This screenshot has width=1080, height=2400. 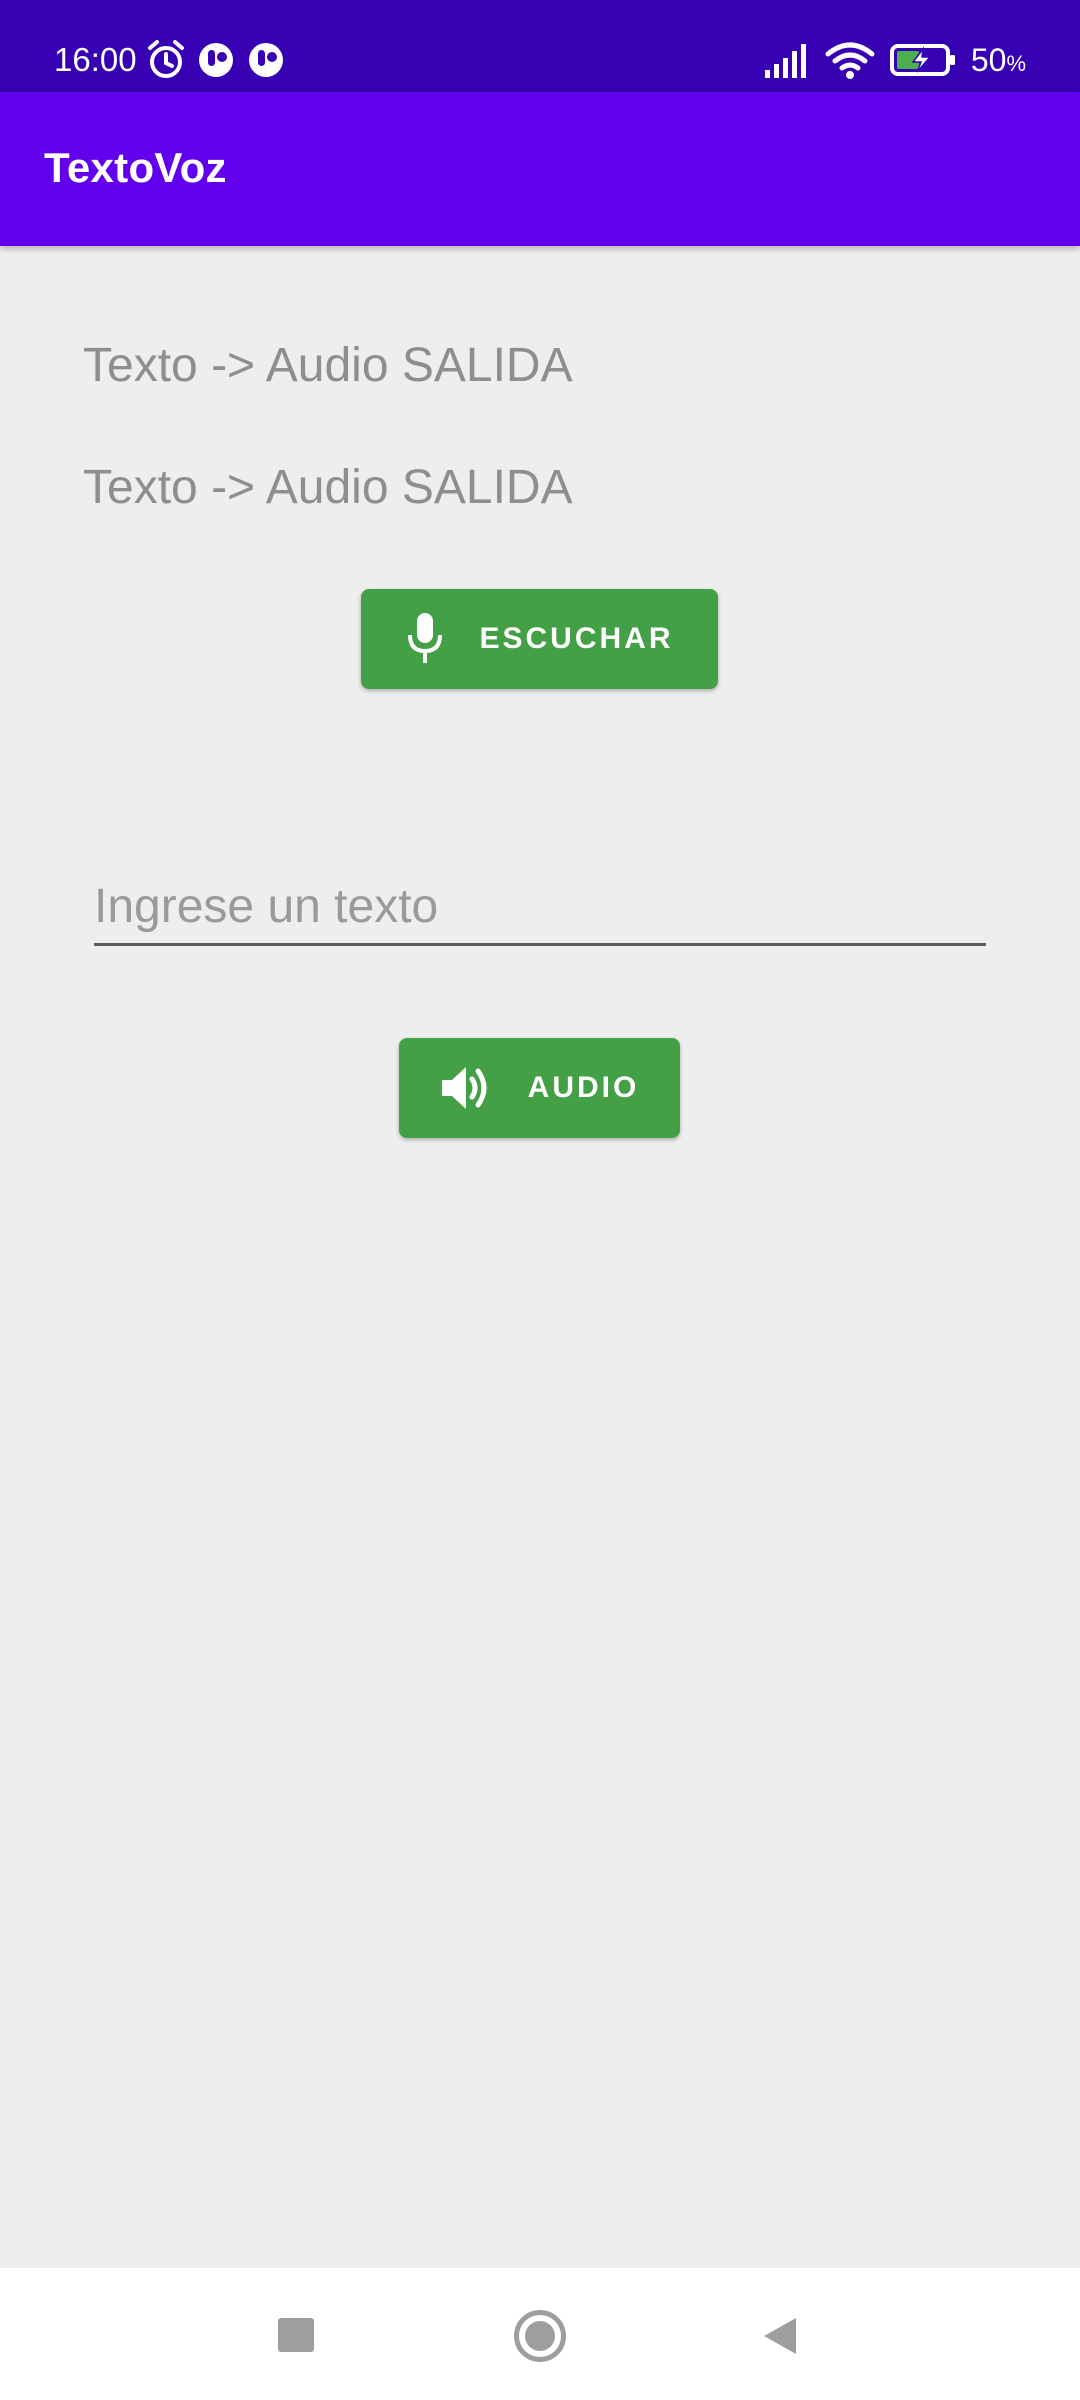 What do you see at coordinates (425, 639) in the screenshot?
I see `microphone-icon` at bounding box center [425, 639].